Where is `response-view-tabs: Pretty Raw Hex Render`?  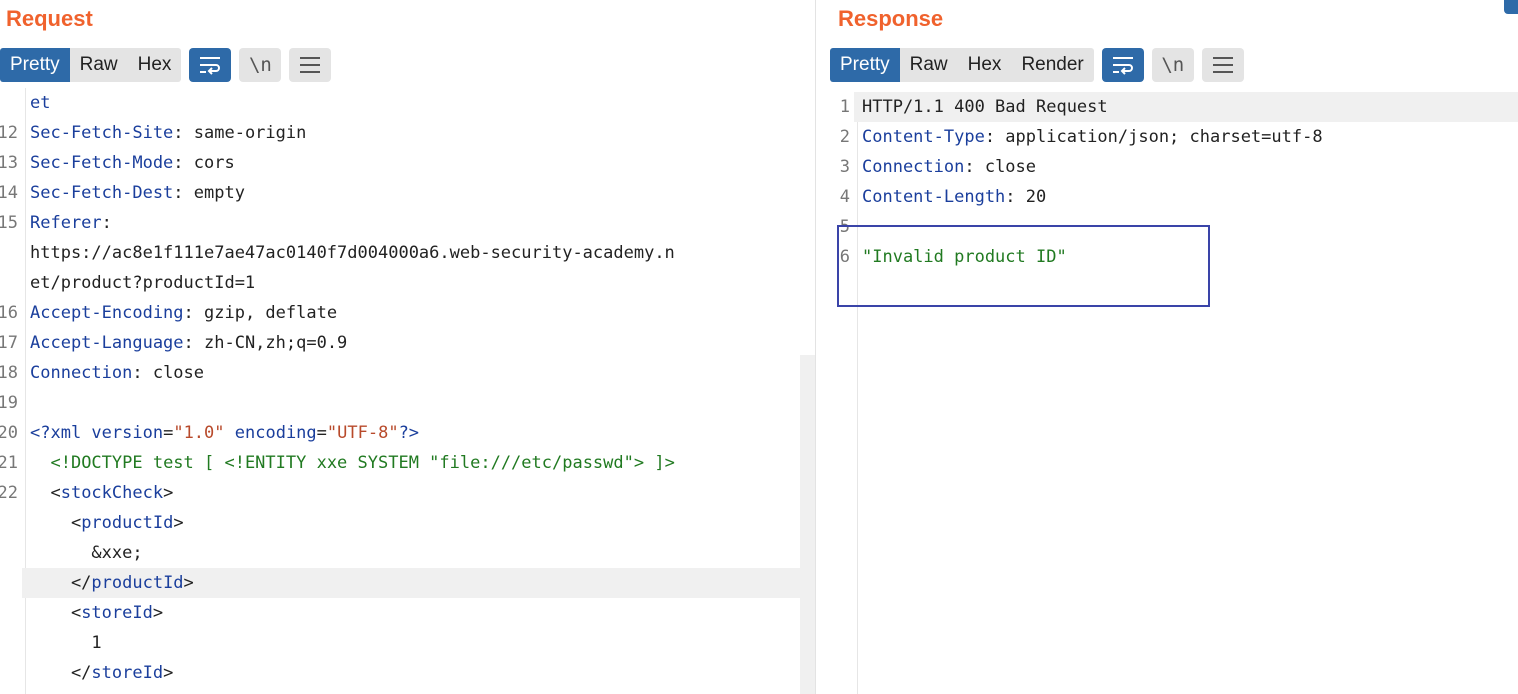
response-view-tabs: Pretty Raw Hex Render is located at coordinates (962, 65).